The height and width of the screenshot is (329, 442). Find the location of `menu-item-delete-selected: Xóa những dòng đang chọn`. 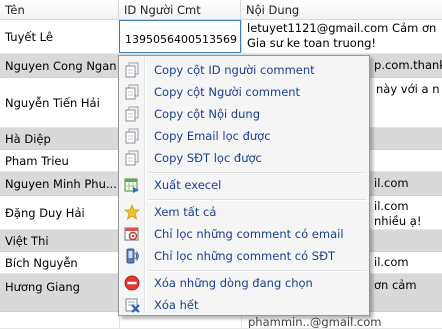

menu-item-delete-selected: Xóa những dòng đang chọn is located at coordinates (244, 283).